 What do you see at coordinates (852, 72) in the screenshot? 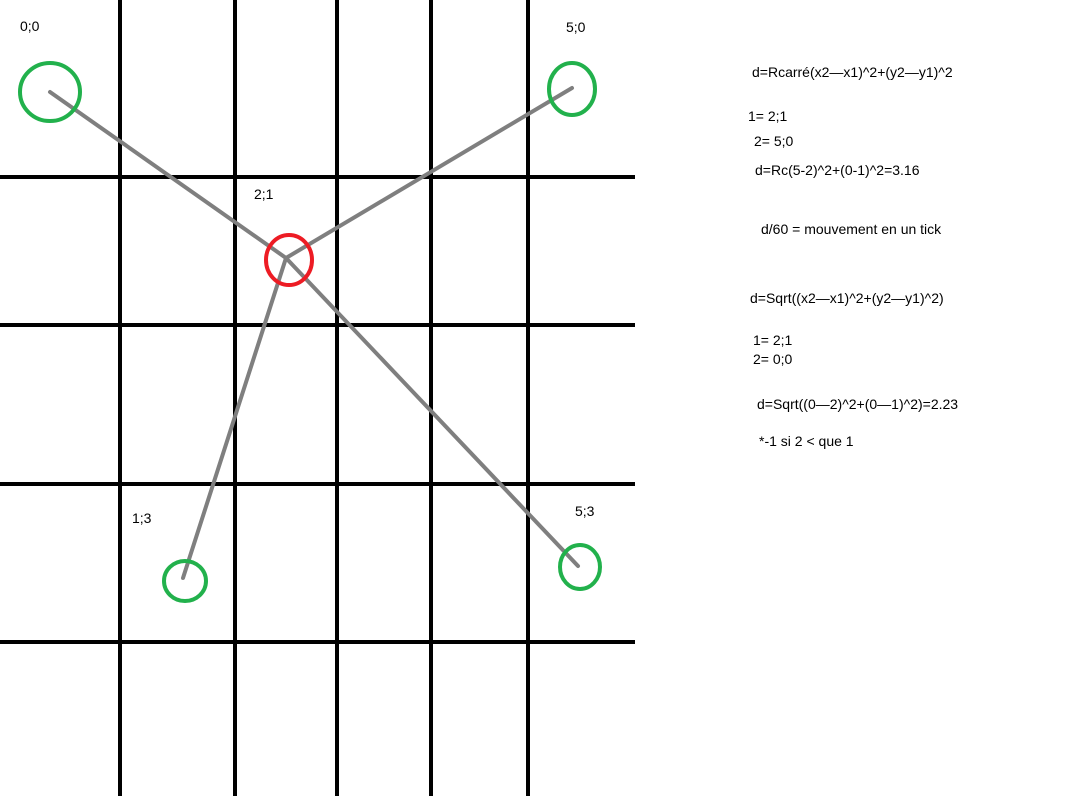
I see `formula-rcarre: d=Rcarré(x2—x1)^2+(y2—y1)^2` at bounding box center [852, 72].